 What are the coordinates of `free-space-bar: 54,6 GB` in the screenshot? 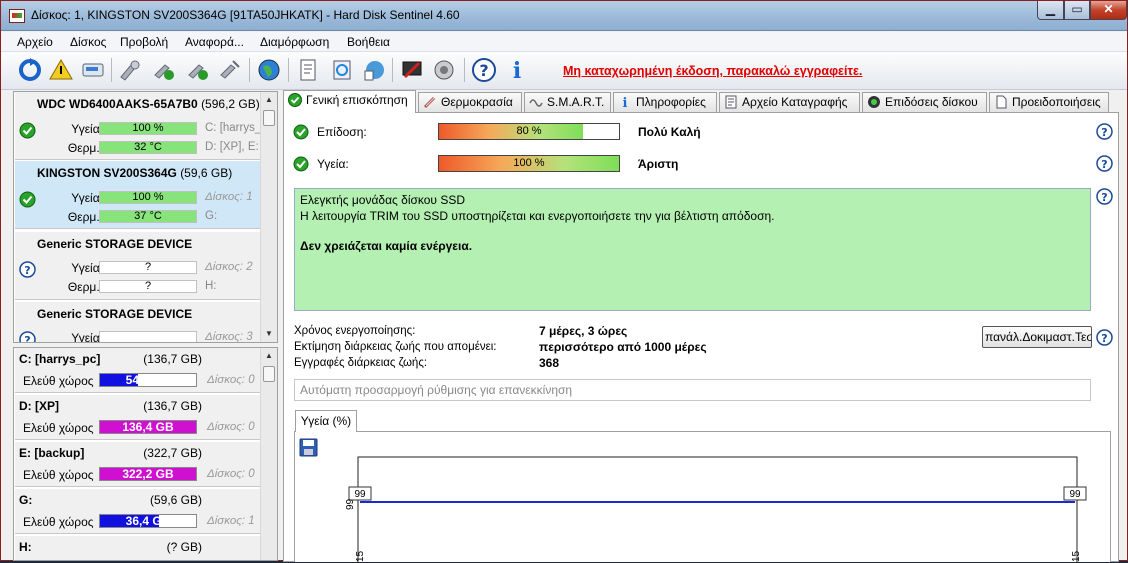 It's located at (148, 380).